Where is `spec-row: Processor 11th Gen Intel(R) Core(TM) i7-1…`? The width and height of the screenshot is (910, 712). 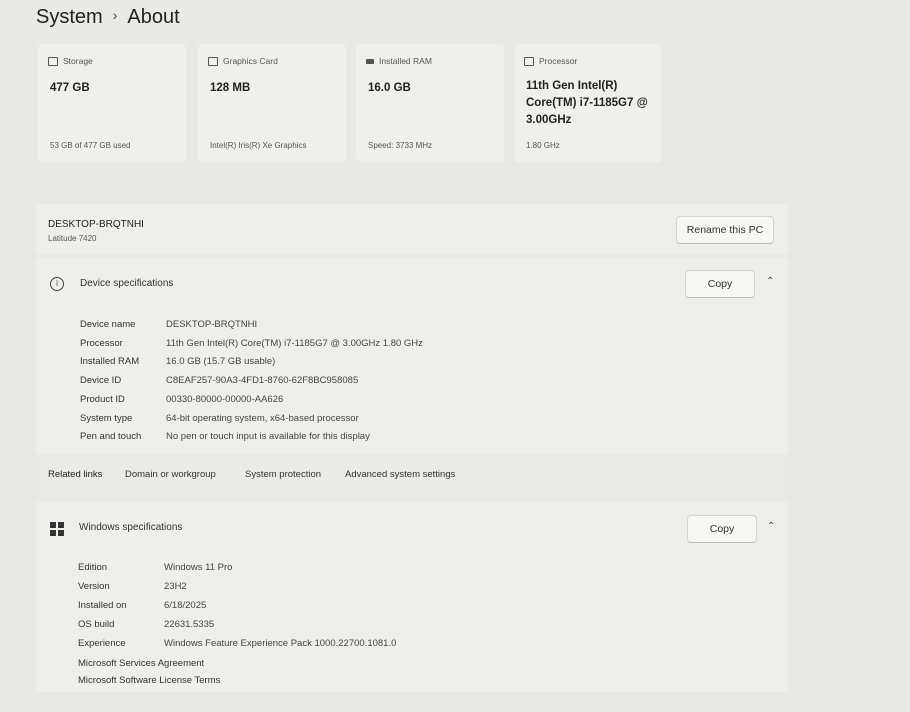 spec-row: Processor 11th Gen Intel(R) Core(TM) i7-1… is located at coordinates (251, 343).